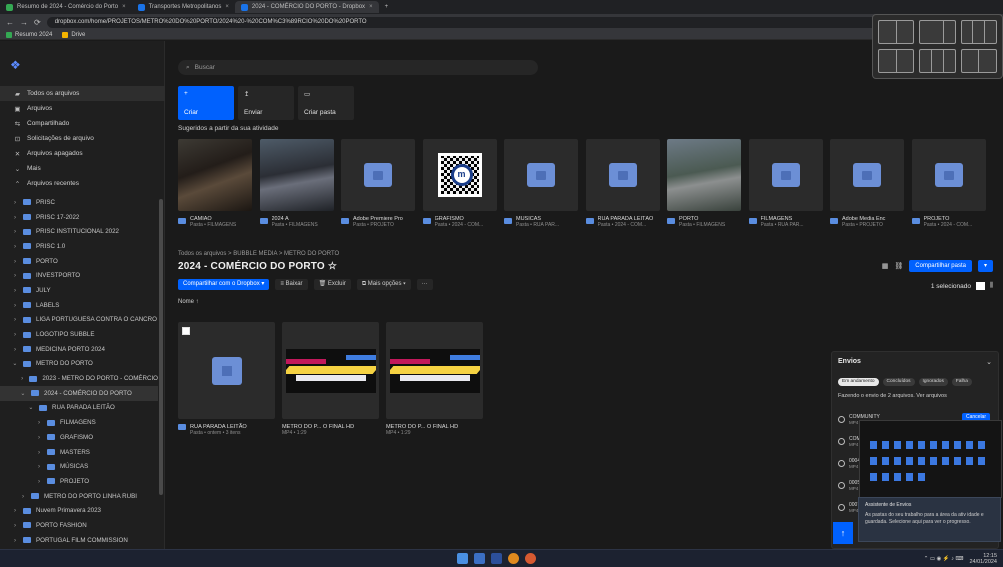 This screenshot has height=567, width=1003. What do you see at coordinates (79, 349) in the screenshot?
I see `tree-item: › MEDICINA PORTO 2024` at bounding box center [79, 349].